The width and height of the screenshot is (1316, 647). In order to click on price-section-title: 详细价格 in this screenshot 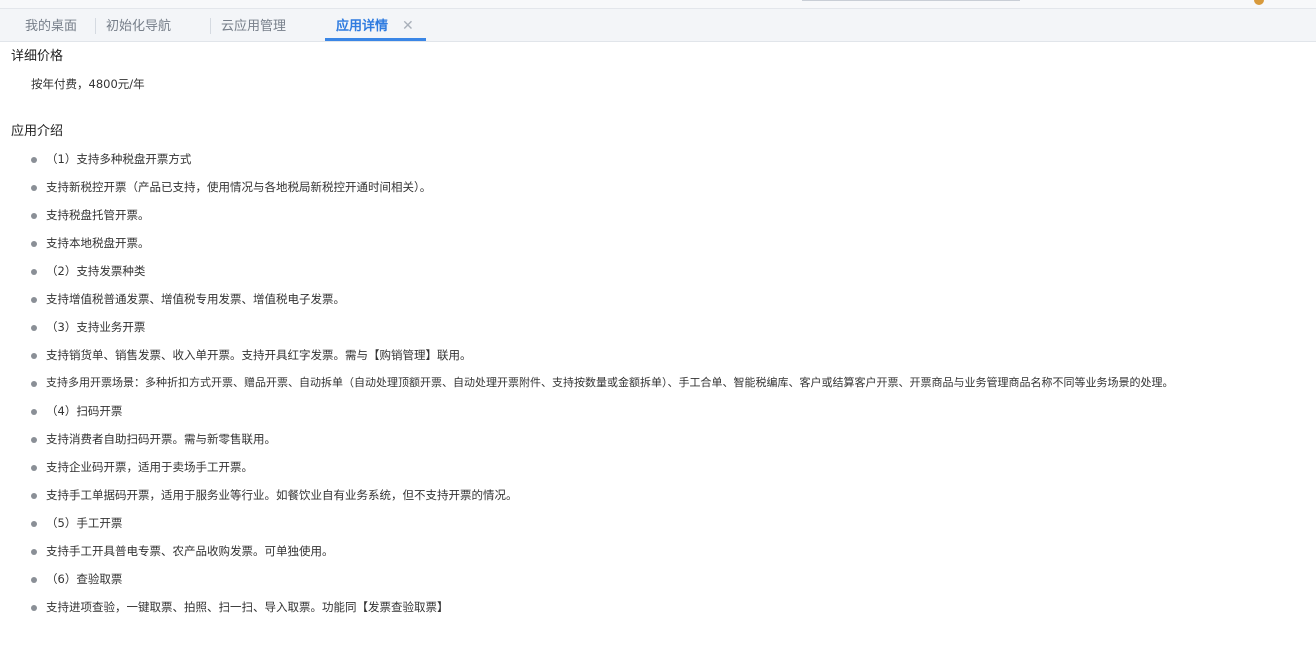, I will do `click(37, 56)`.